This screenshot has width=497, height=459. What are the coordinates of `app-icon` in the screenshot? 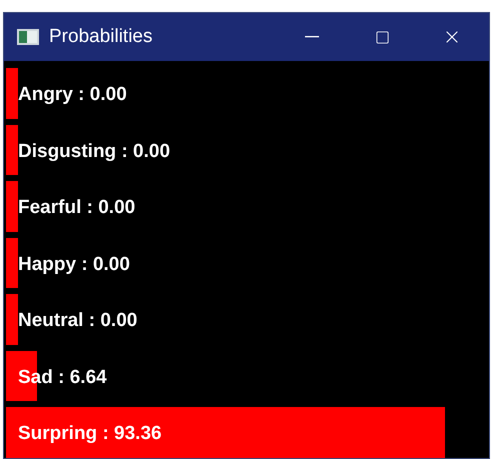 It's located at (28, 37).